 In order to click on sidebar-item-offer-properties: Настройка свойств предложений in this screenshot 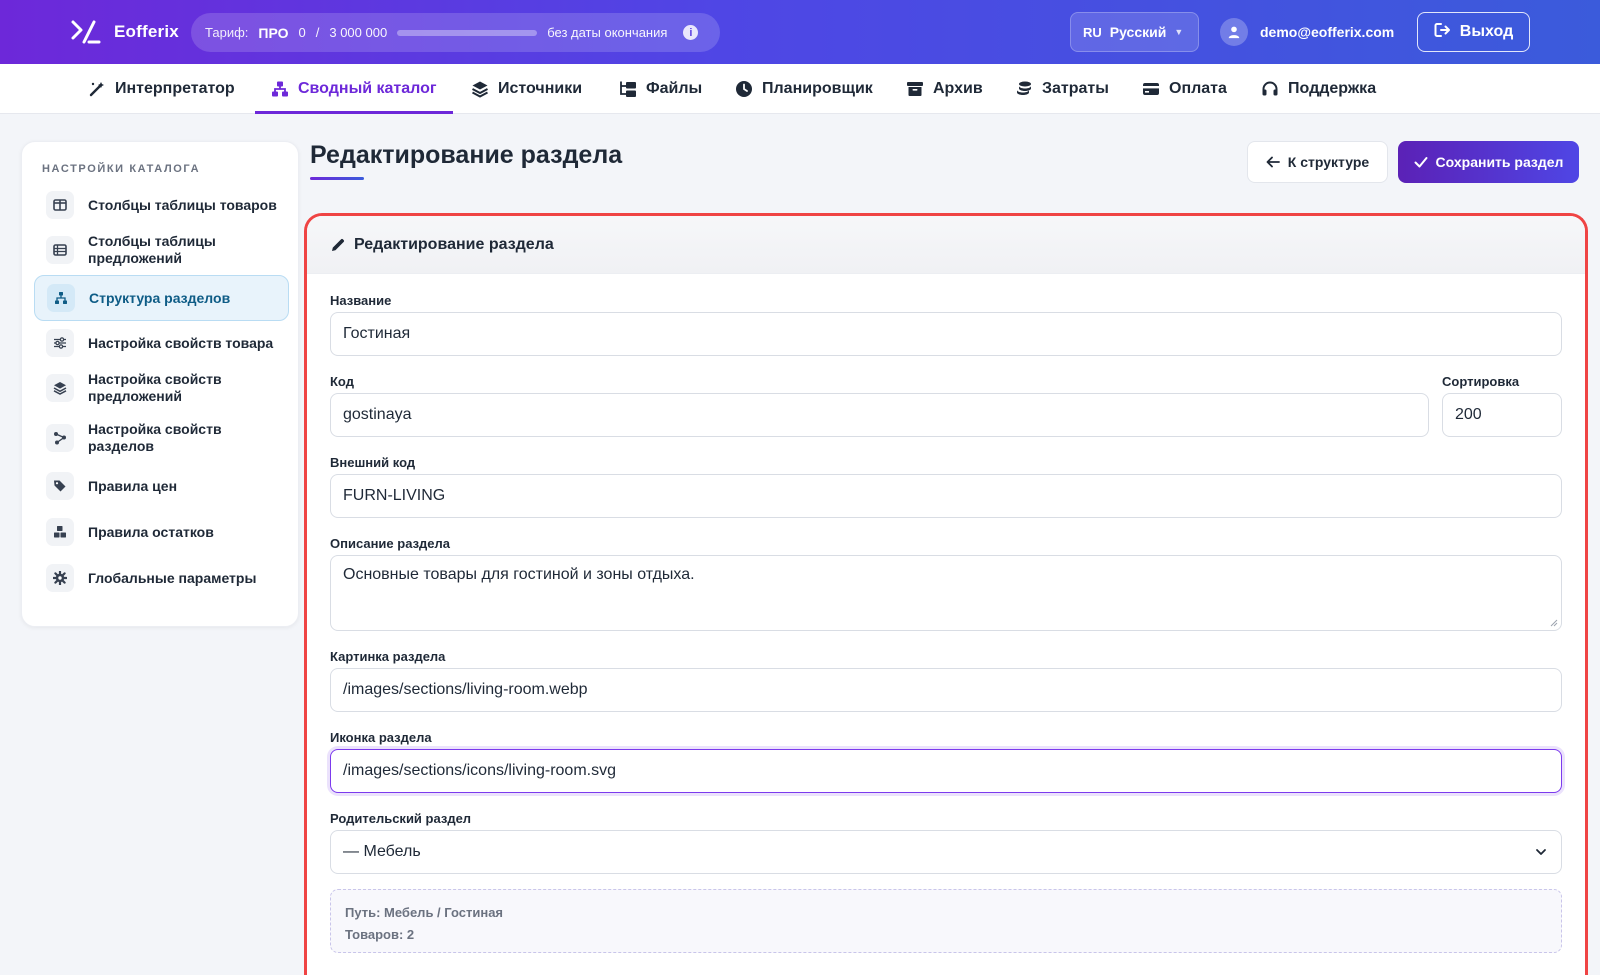, I will do `click(161, 388)`.